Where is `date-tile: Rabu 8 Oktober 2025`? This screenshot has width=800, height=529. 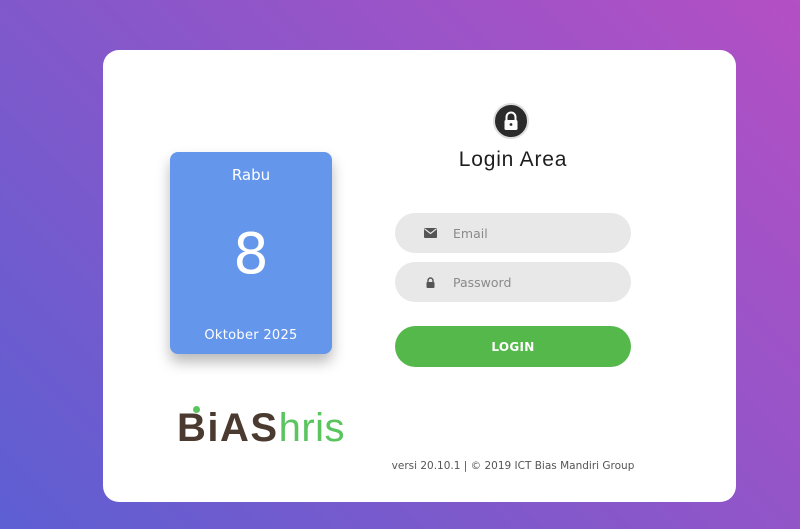
date-tile: Rabu 8 Oktober 2025 is located at coordinates (251, 253).